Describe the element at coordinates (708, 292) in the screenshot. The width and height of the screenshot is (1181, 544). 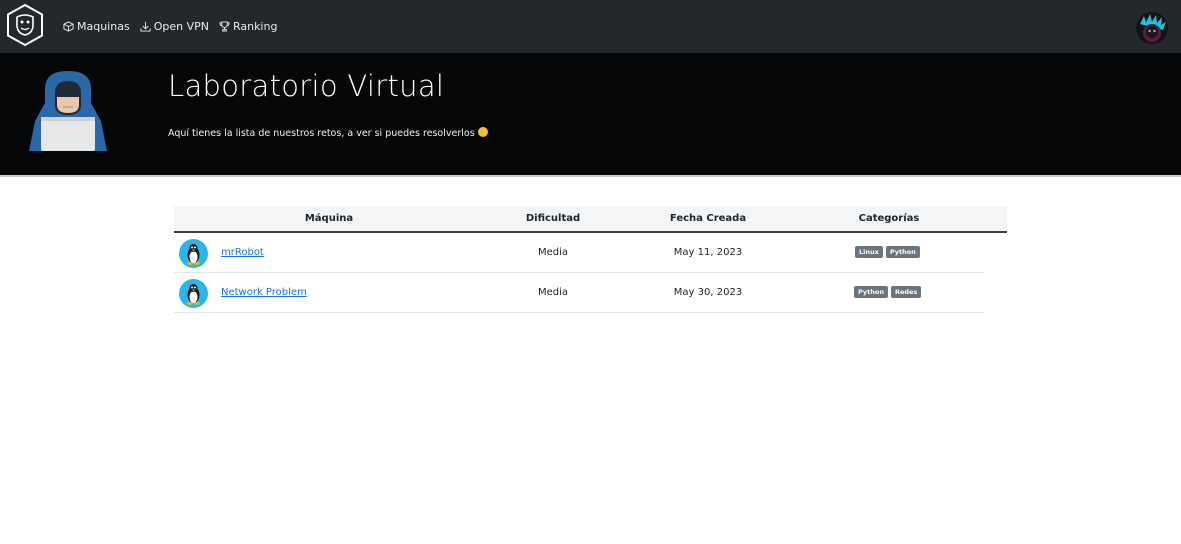
I see `date-cell: May 30, 2023` at that location.